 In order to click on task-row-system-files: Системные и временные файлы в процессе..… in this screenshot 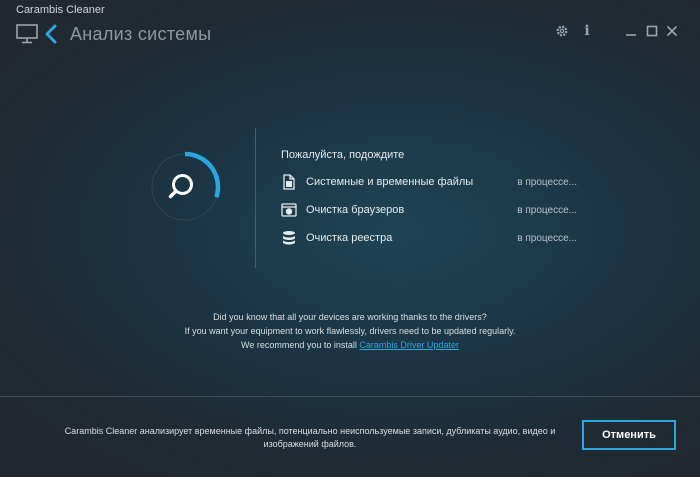, I will do `click(429, 182)`.